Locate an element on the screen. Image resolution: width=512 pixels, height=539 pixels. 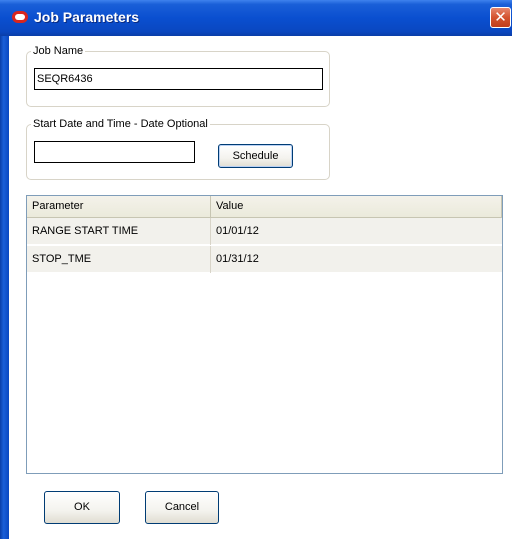
table-row: STOP_TME 01/31/12 is located at coordinates (264, 259).